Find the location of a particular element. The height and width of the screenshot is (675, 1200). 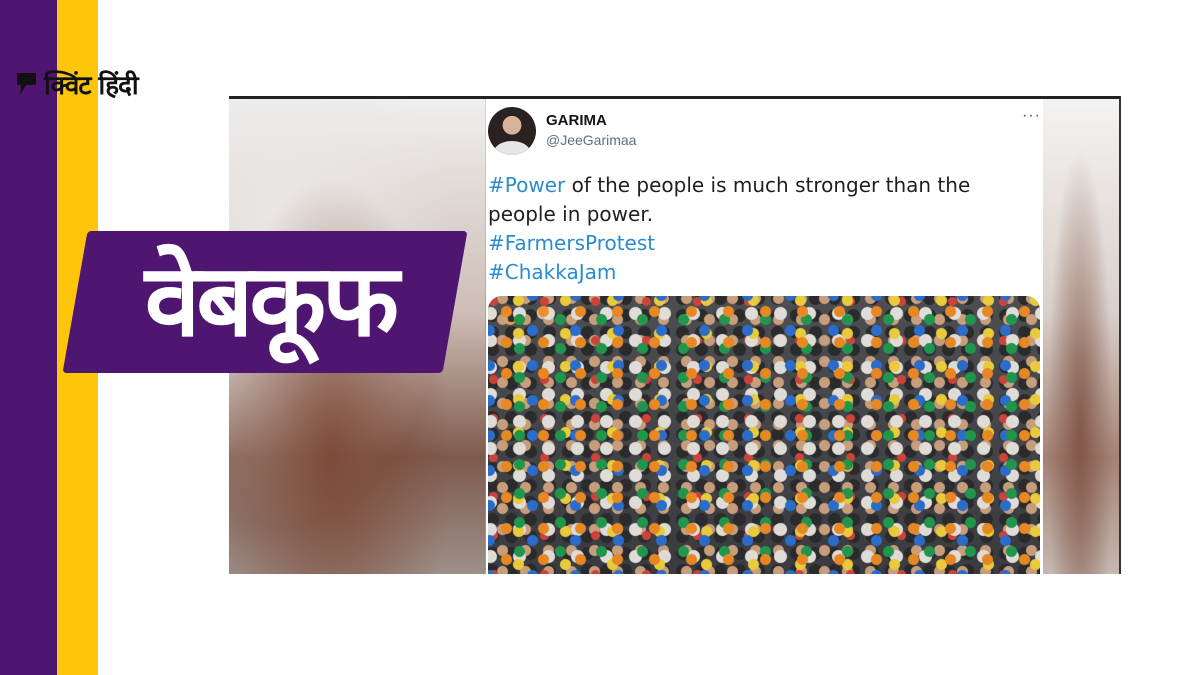

hashtag-power: #Power is located at coordinates (526, 185).